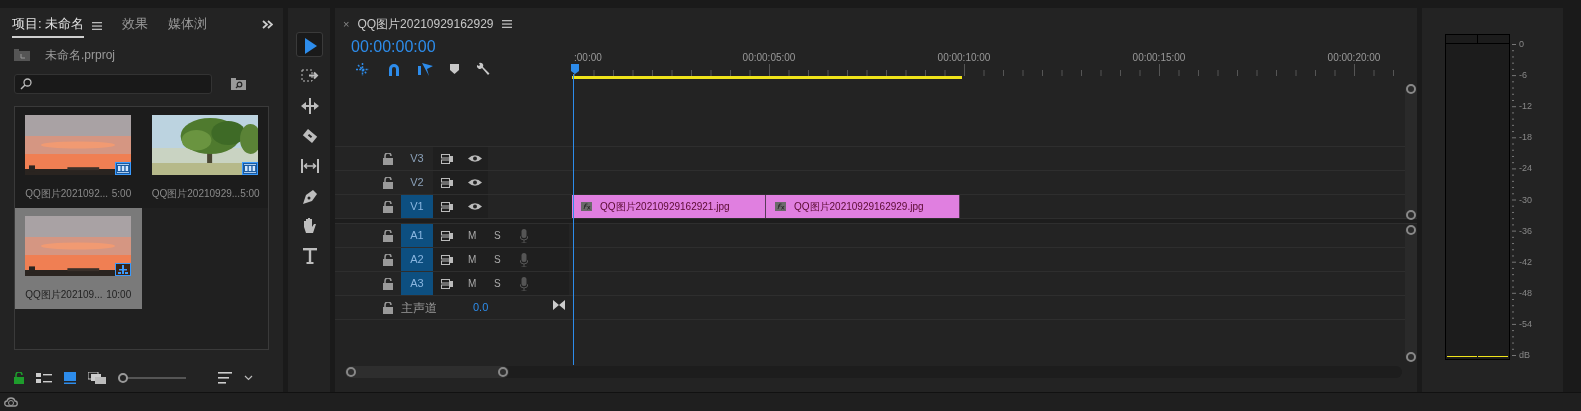 This screenshot has width=1581, height=411. Describe the element at coordinates (419, 308) in the screenshot. I see `master-track-label: 主声道` at that location.